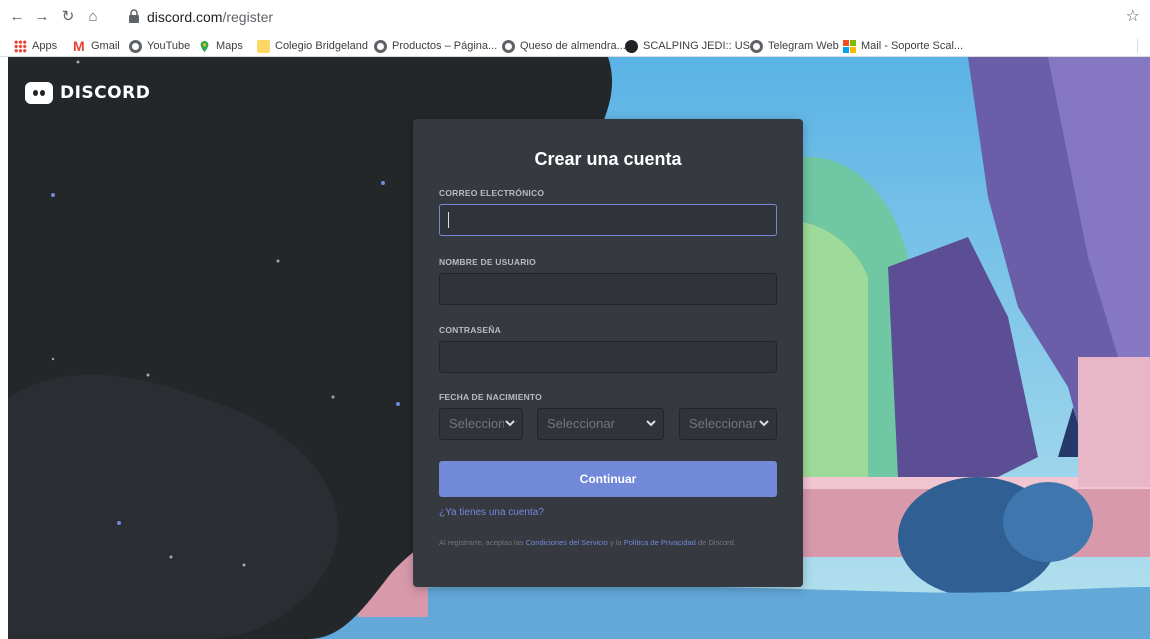 The height and width of the screenshot is (639, 1150). Describe the element at coordinates (20, 46) in the screenshot. I see `apps-grid-icon` at that location.